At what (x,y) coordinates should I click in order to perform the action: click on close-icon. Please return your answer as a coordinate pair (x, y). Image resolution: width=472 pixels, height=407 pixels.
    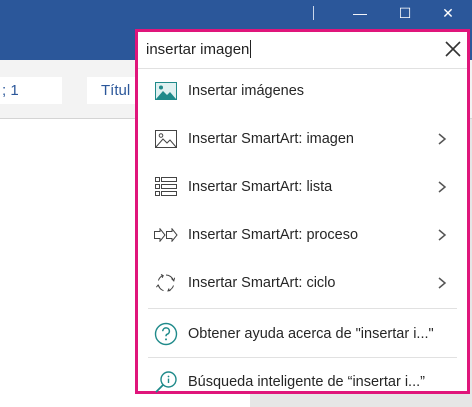
    Looking at the image, I should click on (453, 49).